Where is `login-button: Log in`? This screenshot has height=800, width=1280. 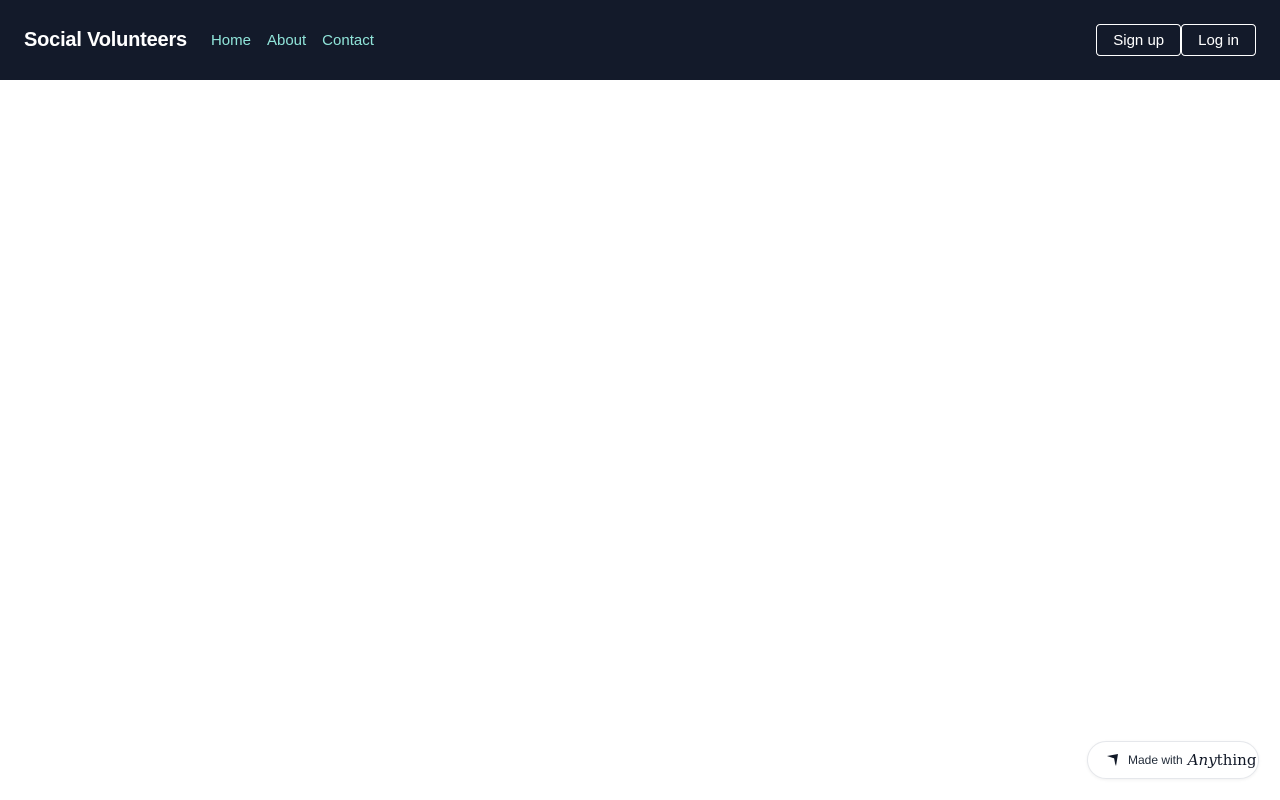
login-button: Log in is located at coordinates (1218, 40).